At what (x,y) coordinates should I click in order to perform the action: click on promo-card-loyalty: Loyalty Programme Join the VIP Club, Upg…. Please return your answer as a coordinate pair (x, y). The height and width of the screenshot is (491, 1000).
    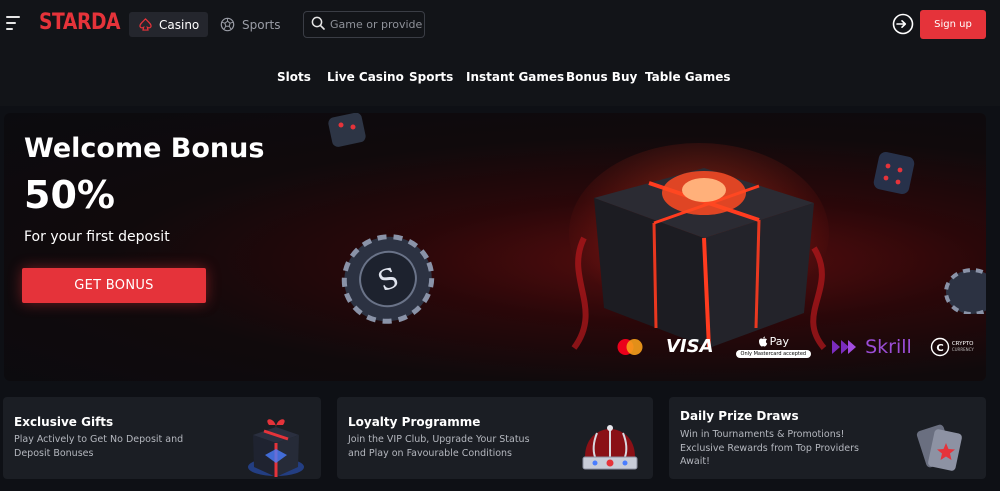
    Looking at the image, I should click on (495, 438).